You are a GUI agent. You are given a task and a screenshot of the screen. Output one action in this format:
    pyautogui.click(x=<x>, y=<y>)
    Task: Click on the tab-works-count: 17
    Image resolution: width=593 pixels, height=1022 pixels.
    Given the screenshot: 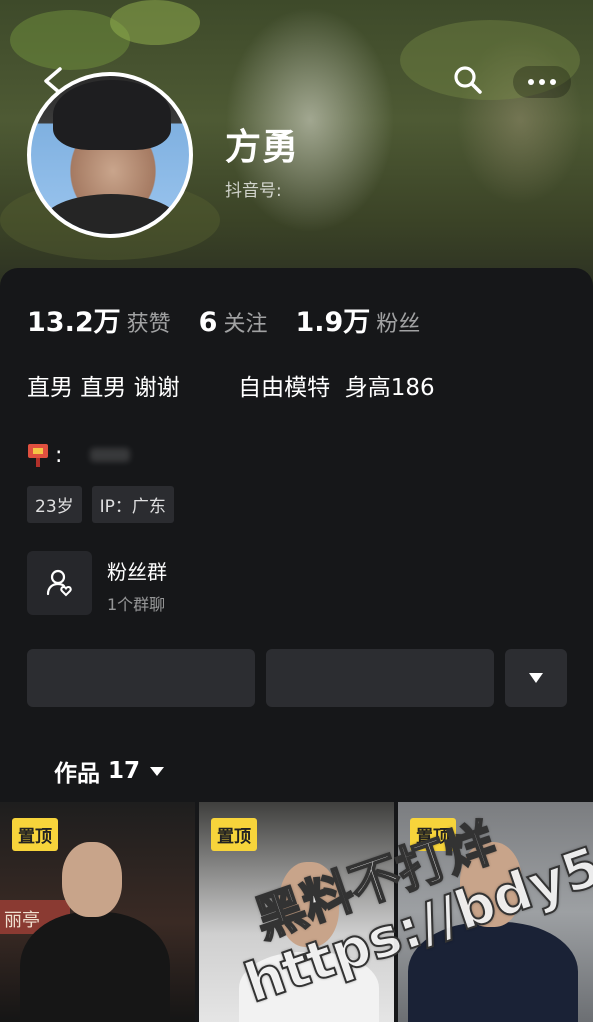 What is the action you would take?
    pyautogui.click(x=124, y=771)
    